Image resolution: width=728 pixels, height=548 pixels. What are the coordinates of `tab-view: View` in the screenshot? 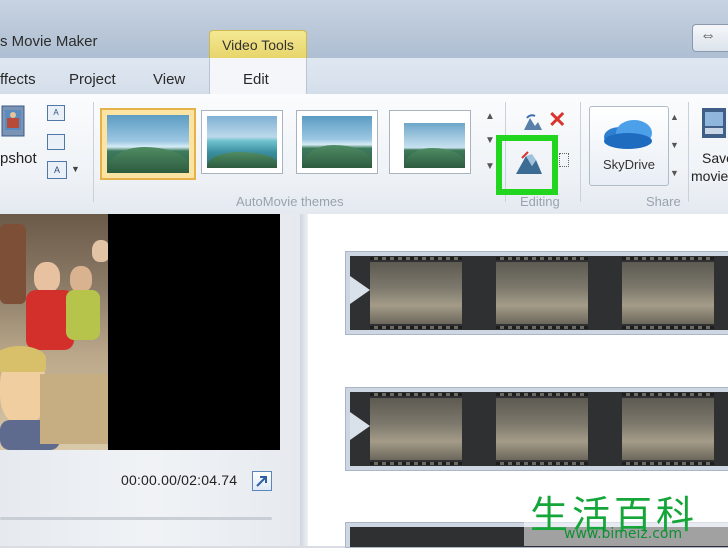 It's located at (169, 79).